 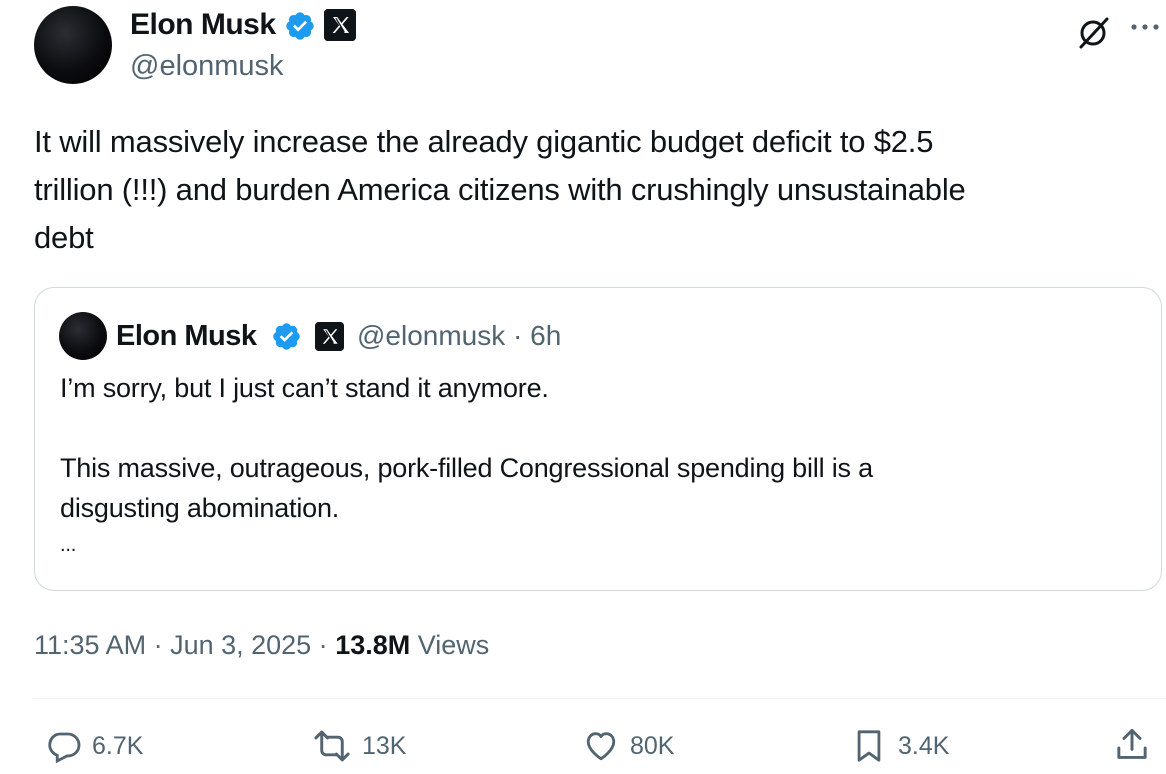 What do you see at coordinates (64, 746) in the screenshot?
I see `reply-icon` at bounding box center [64, 746].